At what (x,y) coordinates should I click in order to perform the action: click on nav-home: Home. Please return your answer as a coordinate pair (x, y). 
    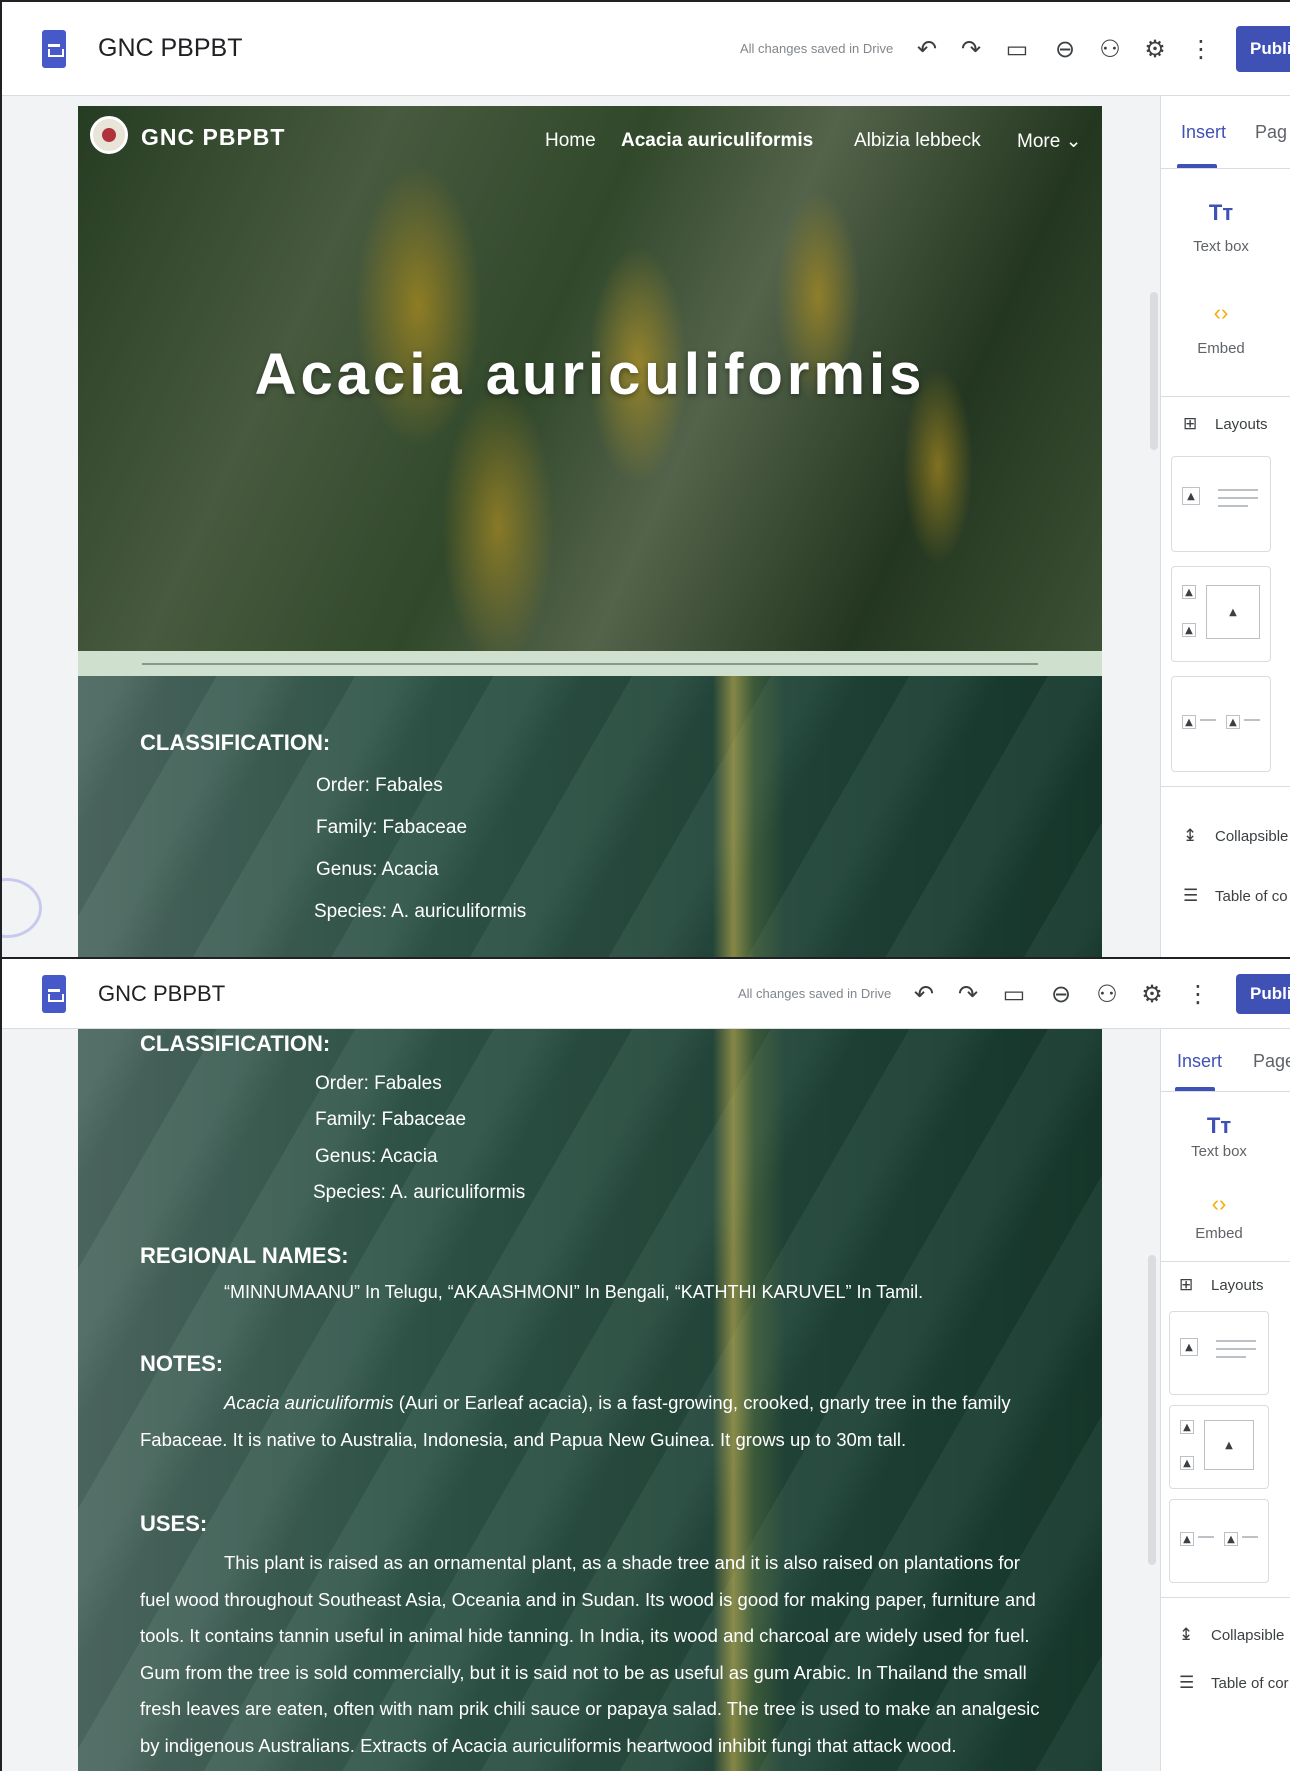
    Looking at the image, I should click on (570, 141).